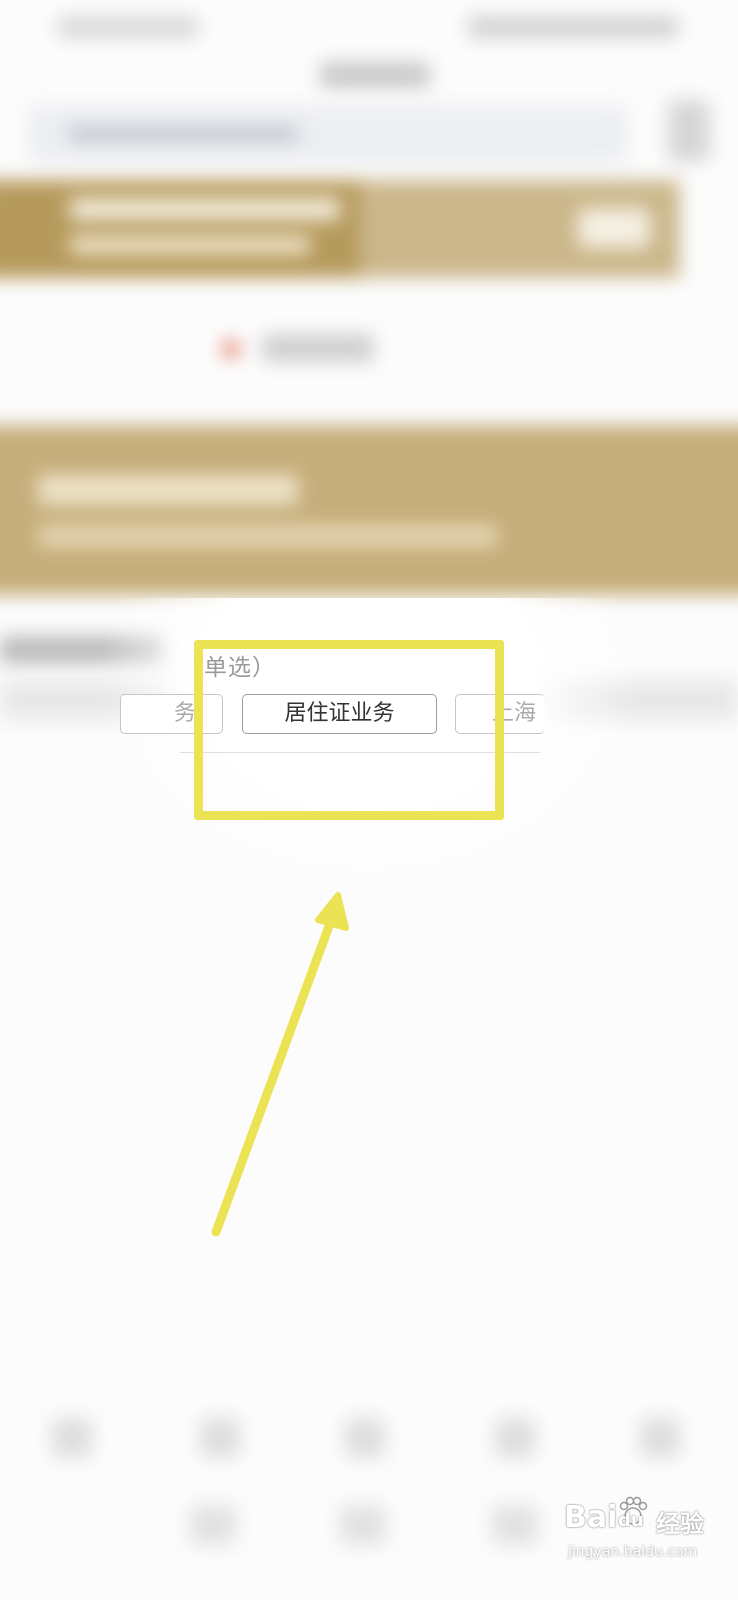  I want to click on status-time, so click(128, 27).